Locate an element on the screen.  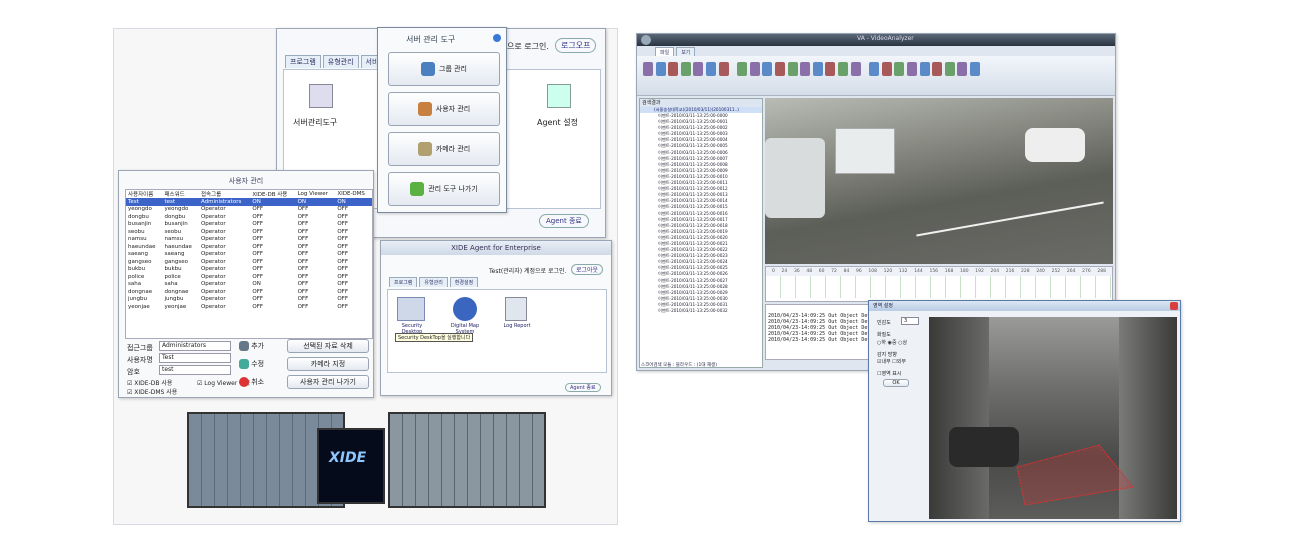
table-row: yeongdo yeongdo Operator OFF OFF OFF is located at coordinates (249, 210).